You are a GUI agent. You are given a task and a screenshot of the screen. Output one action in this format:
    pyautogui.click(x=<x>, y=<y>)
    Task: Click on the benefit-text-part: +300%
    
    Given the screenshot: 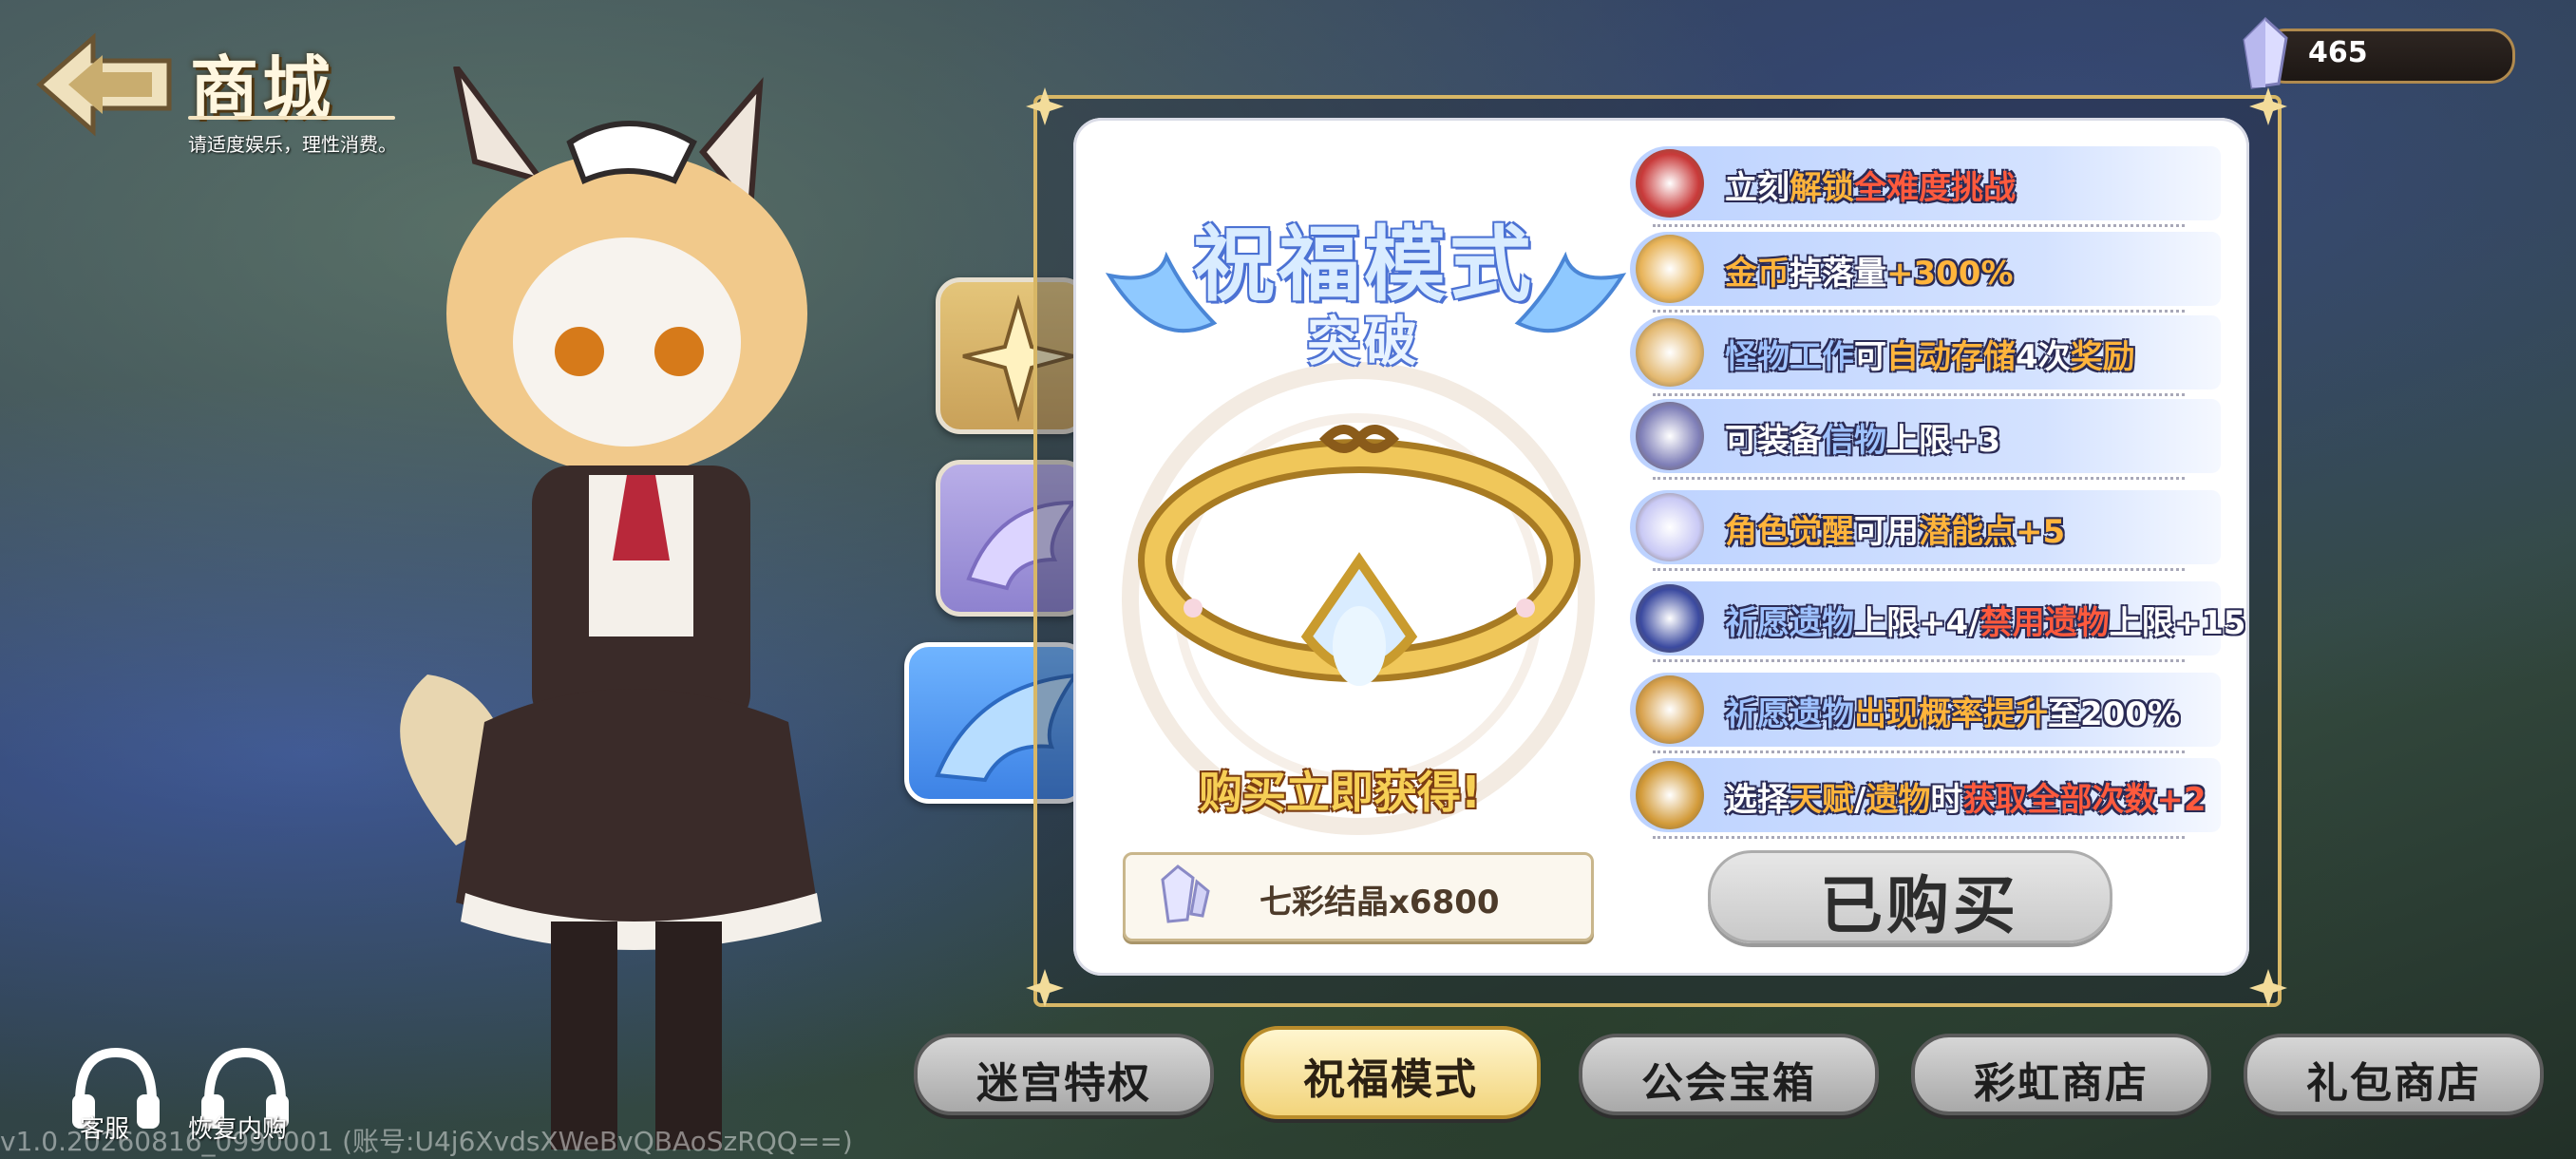 What is the action you would take?
    pyautogui.click(x=1950, y=274)
    